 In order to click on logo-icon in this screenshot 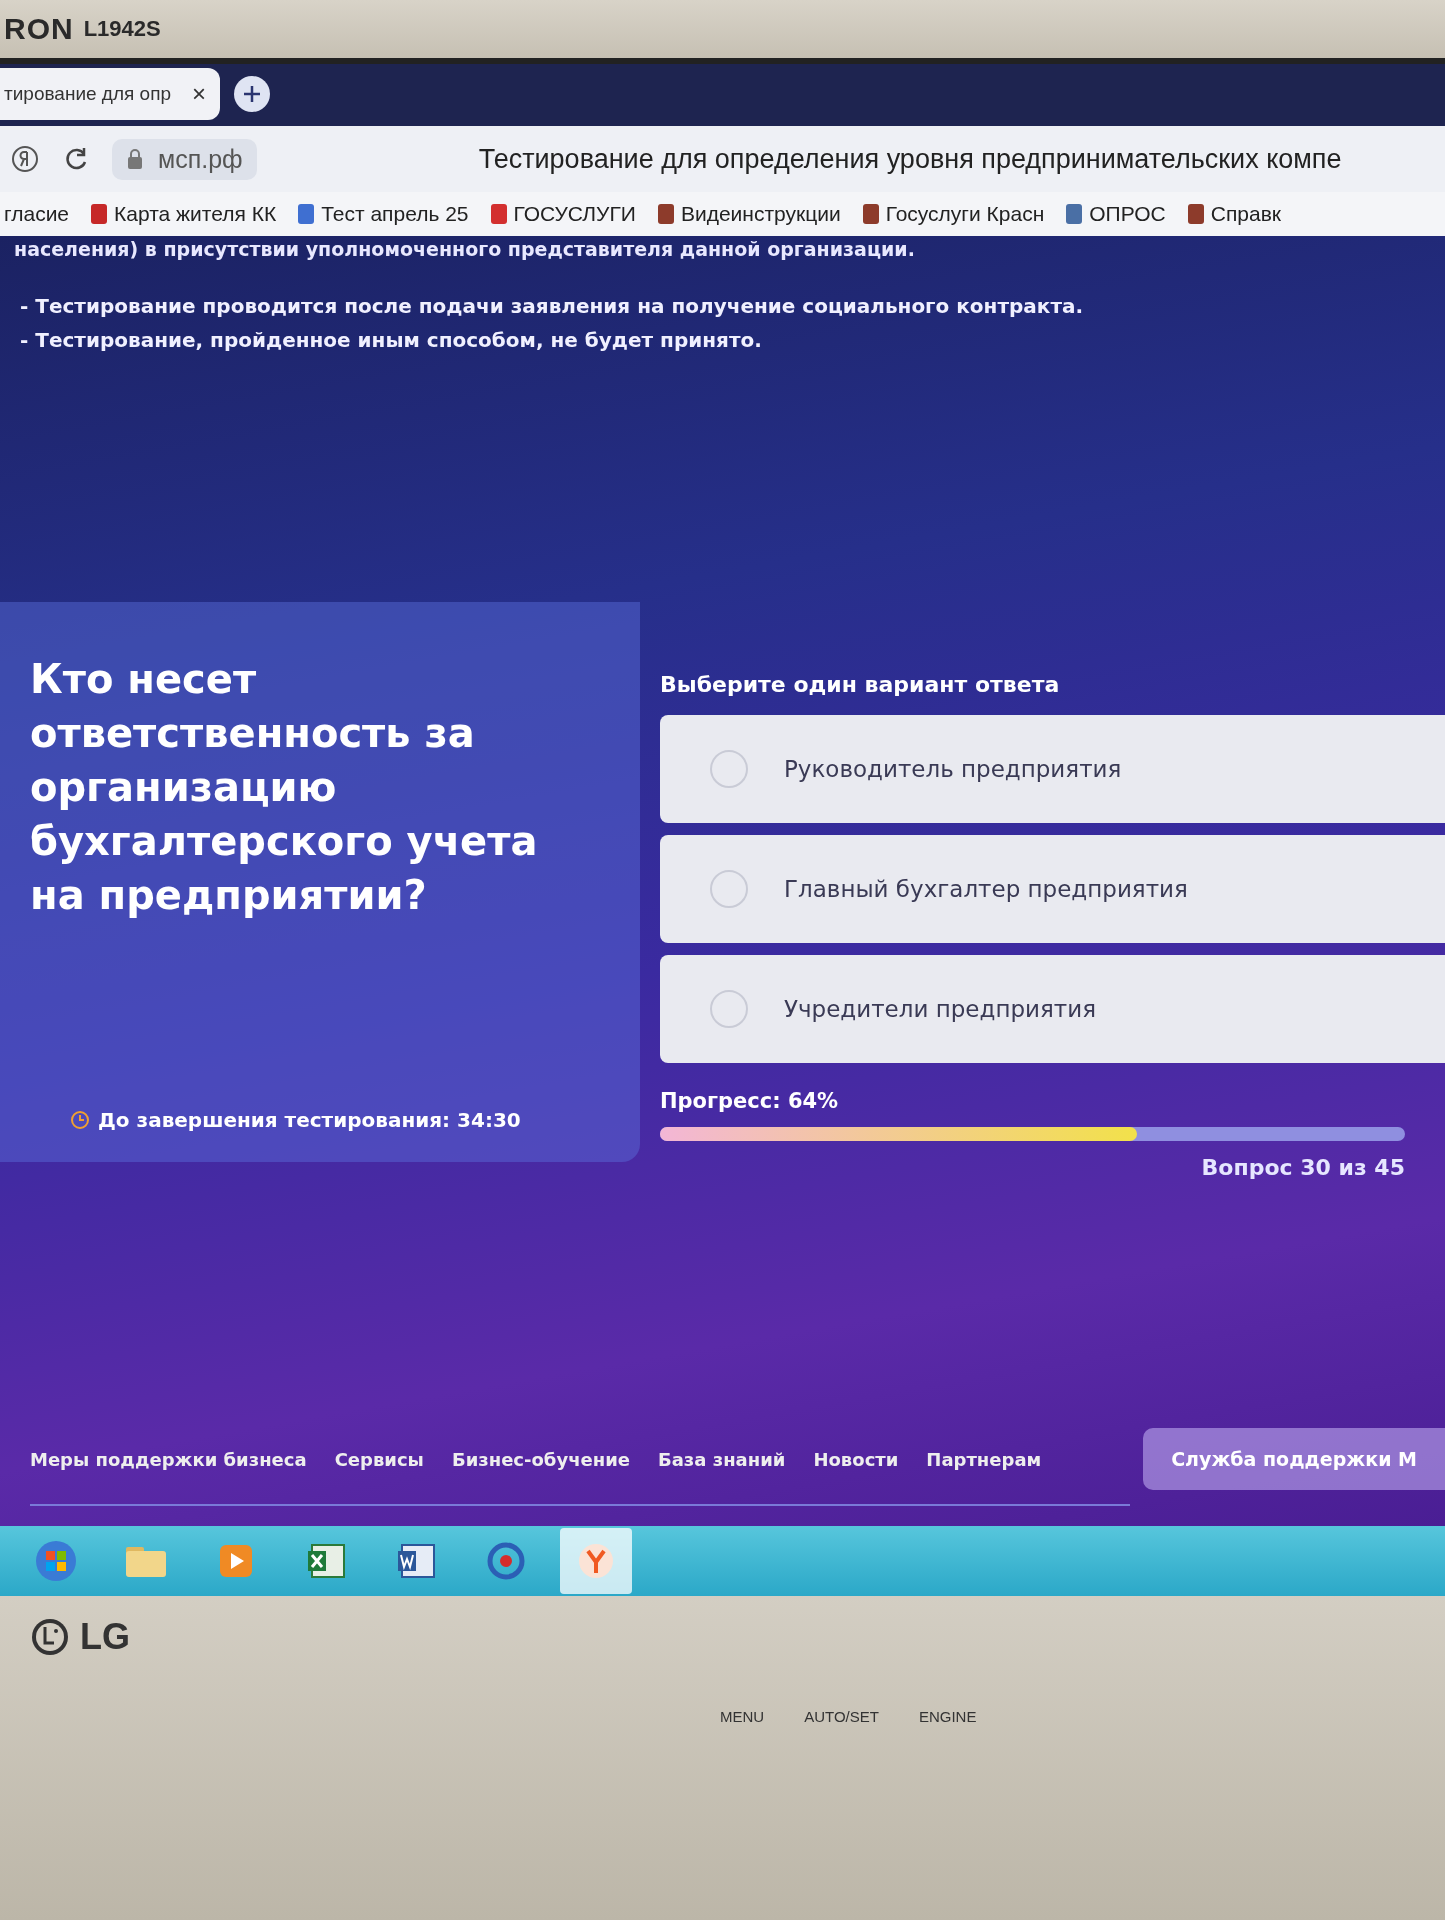, I will do `click(50, 1637)`.